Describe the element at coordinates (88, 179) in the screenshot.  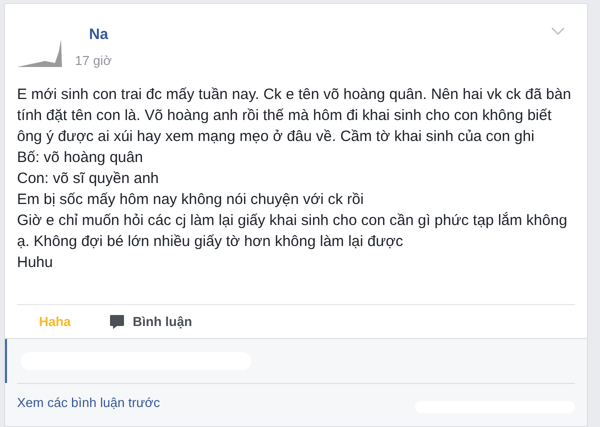
I see `post-text: Con: võ sĩ quyền anh` at that location.